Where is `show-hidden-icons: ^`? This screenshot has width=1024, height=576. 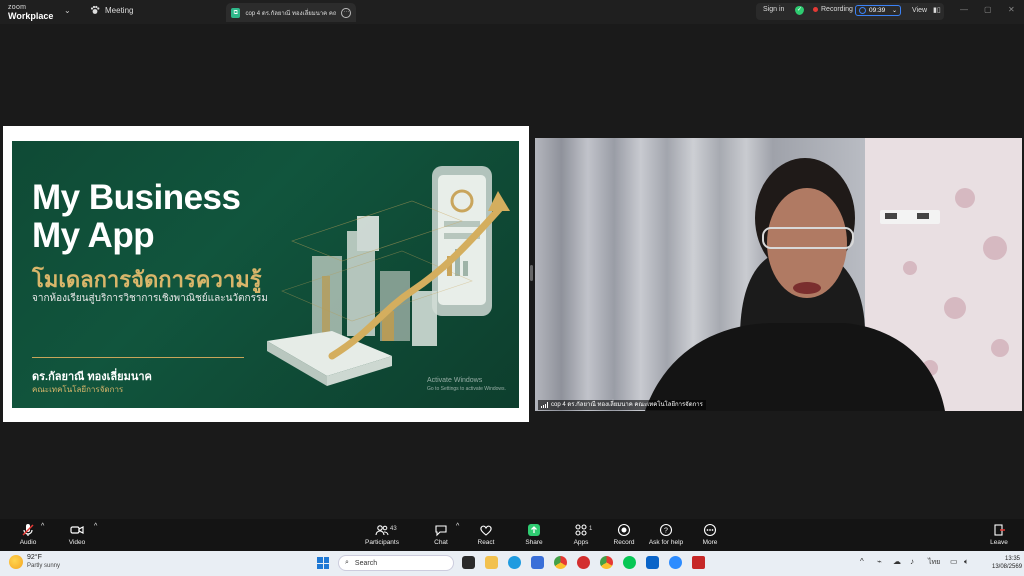 show-hidden-icons: ^ is located at coordinates (862, 561).